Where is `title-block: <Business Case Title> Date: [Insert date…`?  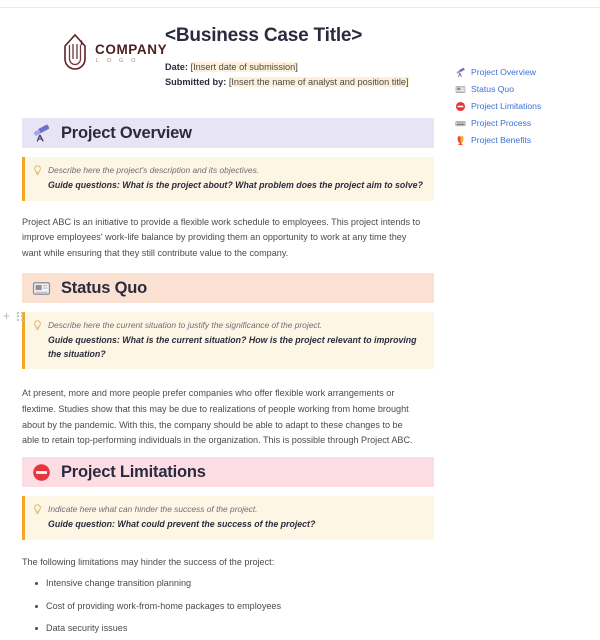 title-block: <Business Case Title> Date: [Insert date… is located at coordinates (302, 57).